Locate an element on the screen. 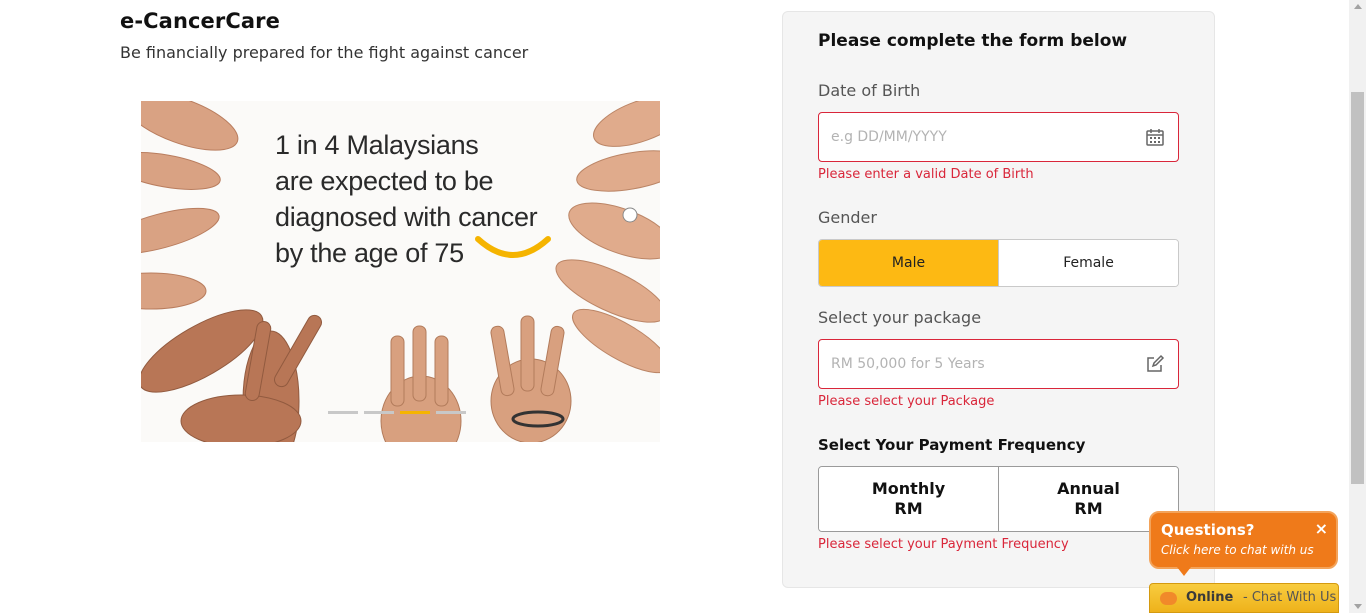 Image resolution: width=1366 pixels, height=613 pixels. chat-cta-label: Chat With Us is located at coordinates (1294, 597).